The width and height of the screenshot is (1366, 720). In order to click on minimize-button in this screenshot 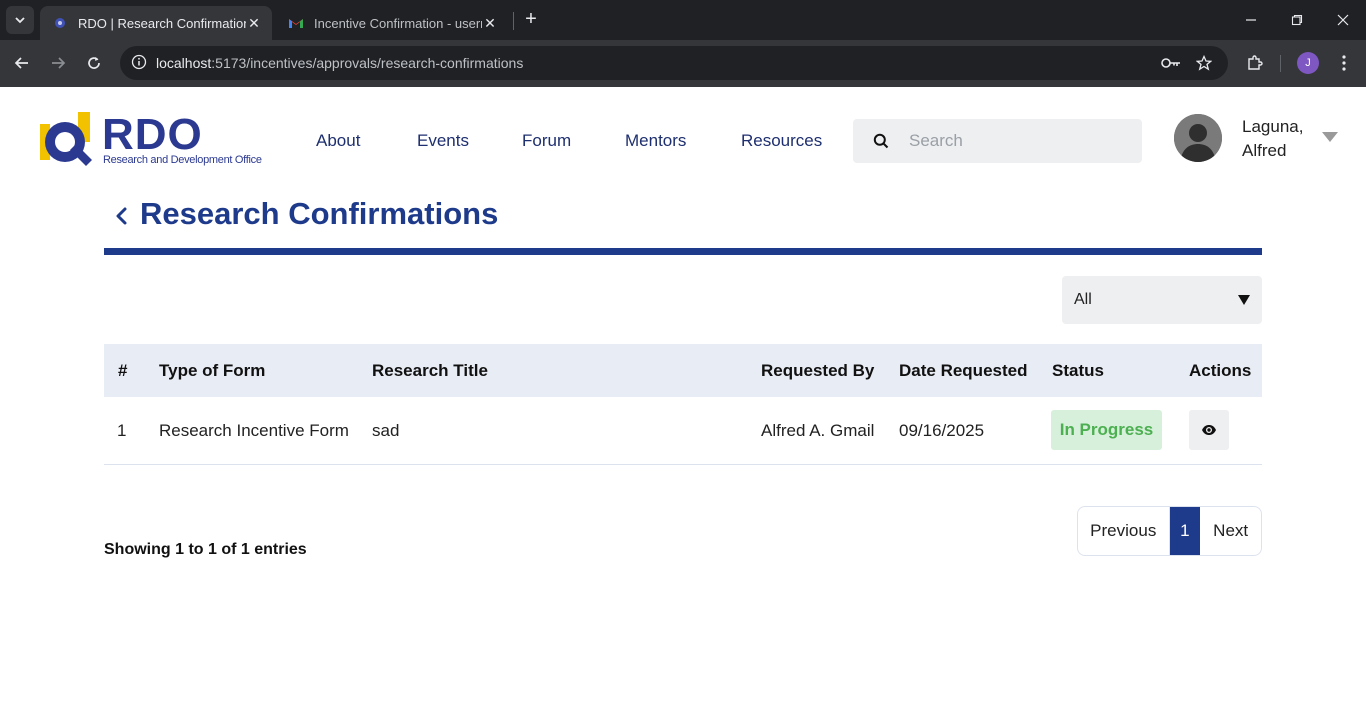, I will do `click(1251, 20)`.